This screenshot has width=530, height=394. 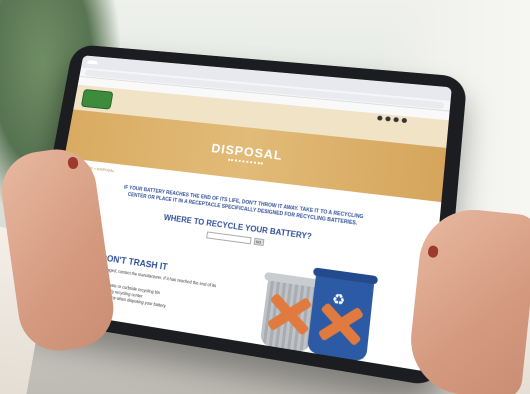 I want to click on main-nav, so click(x=428, y=132).